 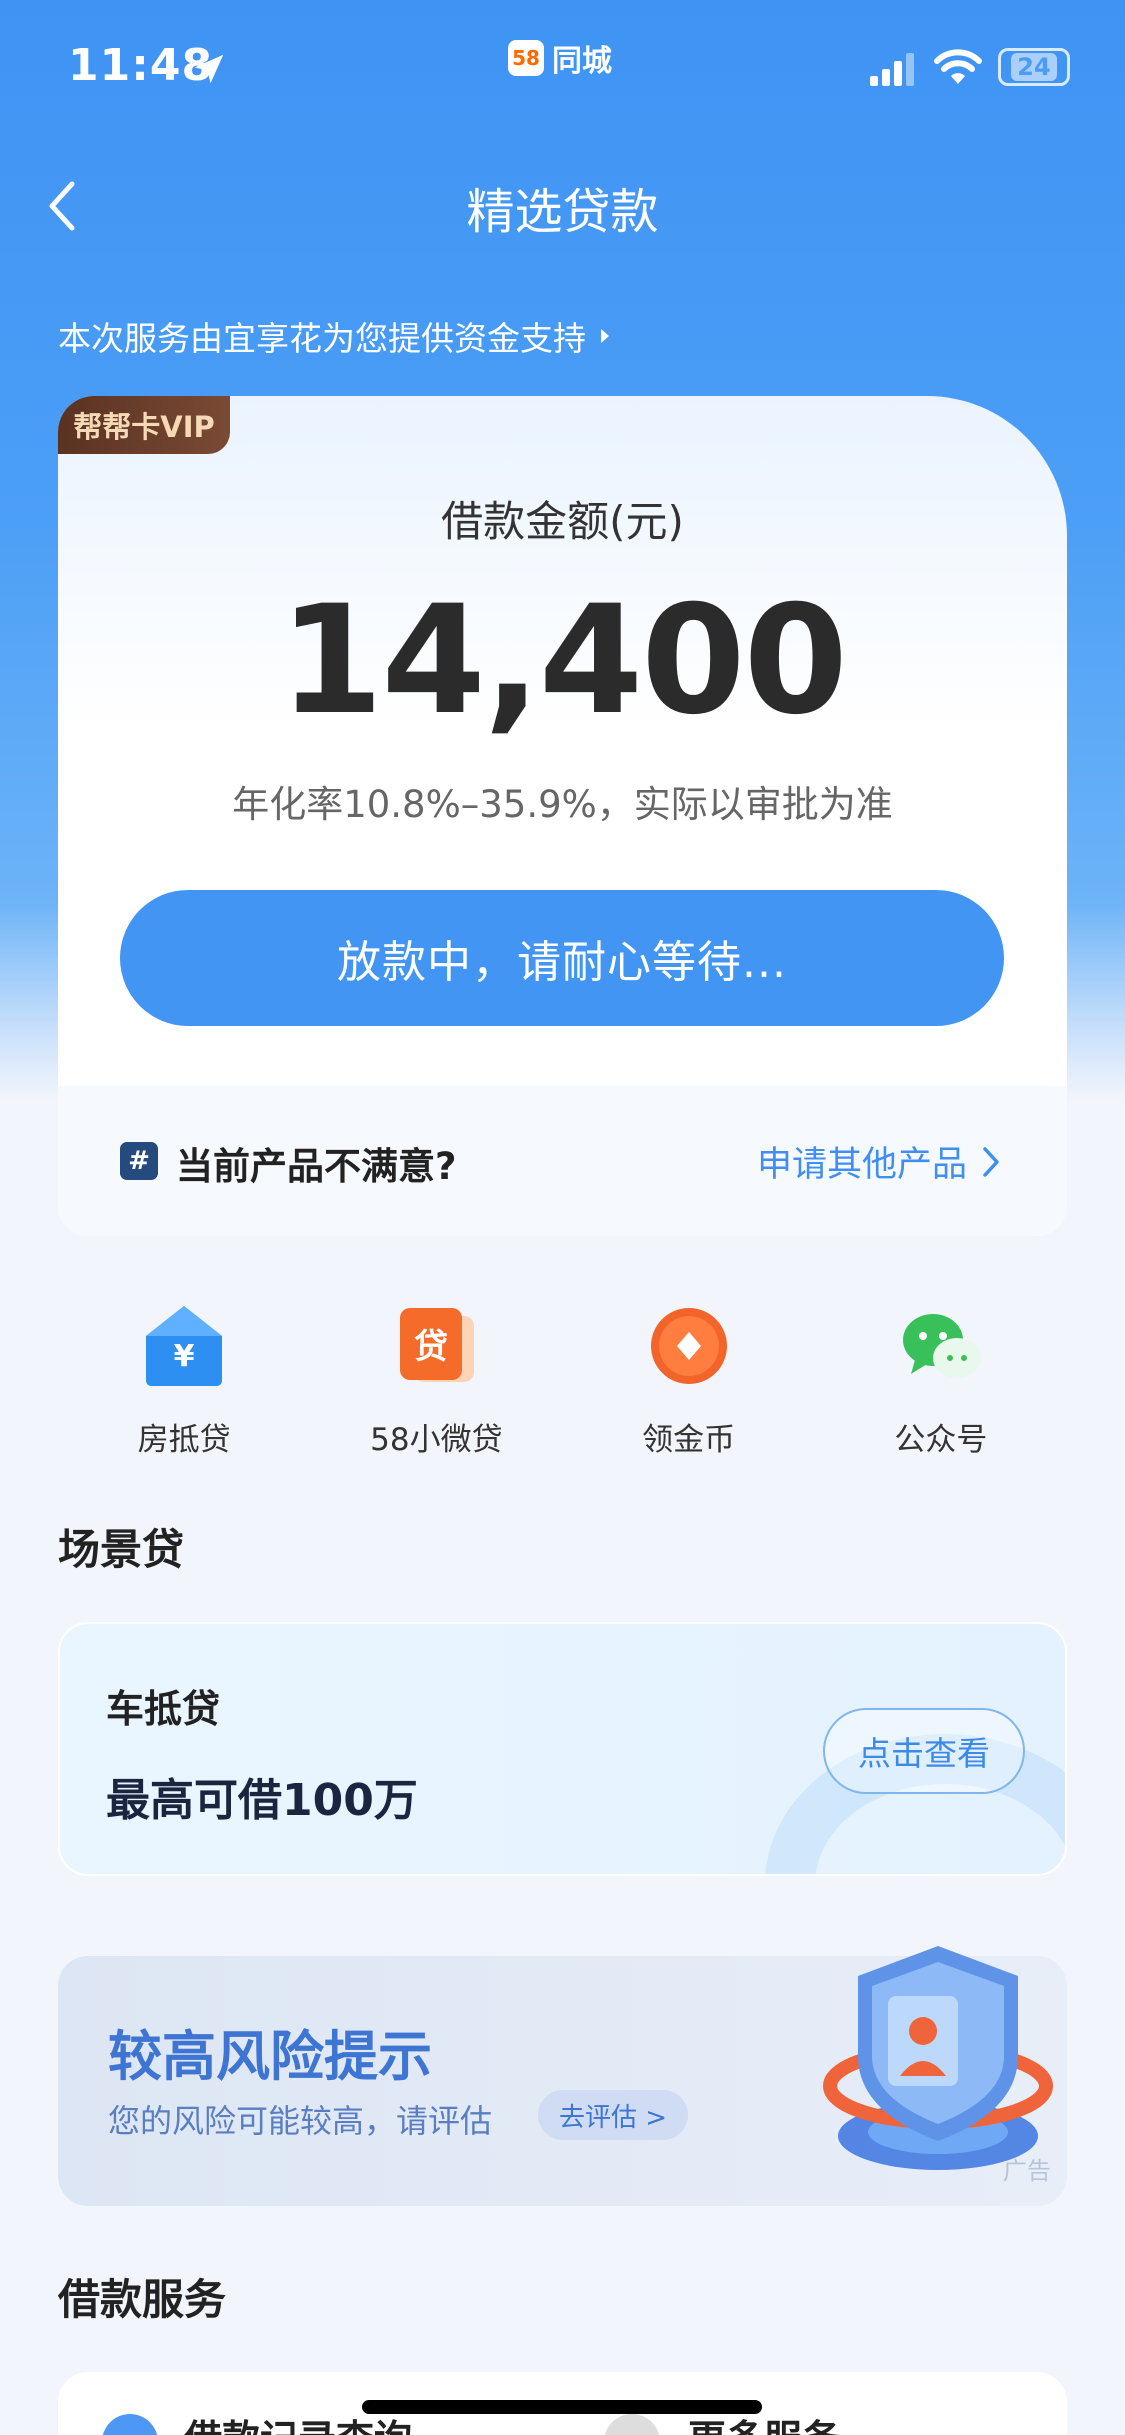 I want to click on loan-amount: 14,400, so click(x=563, y=661).